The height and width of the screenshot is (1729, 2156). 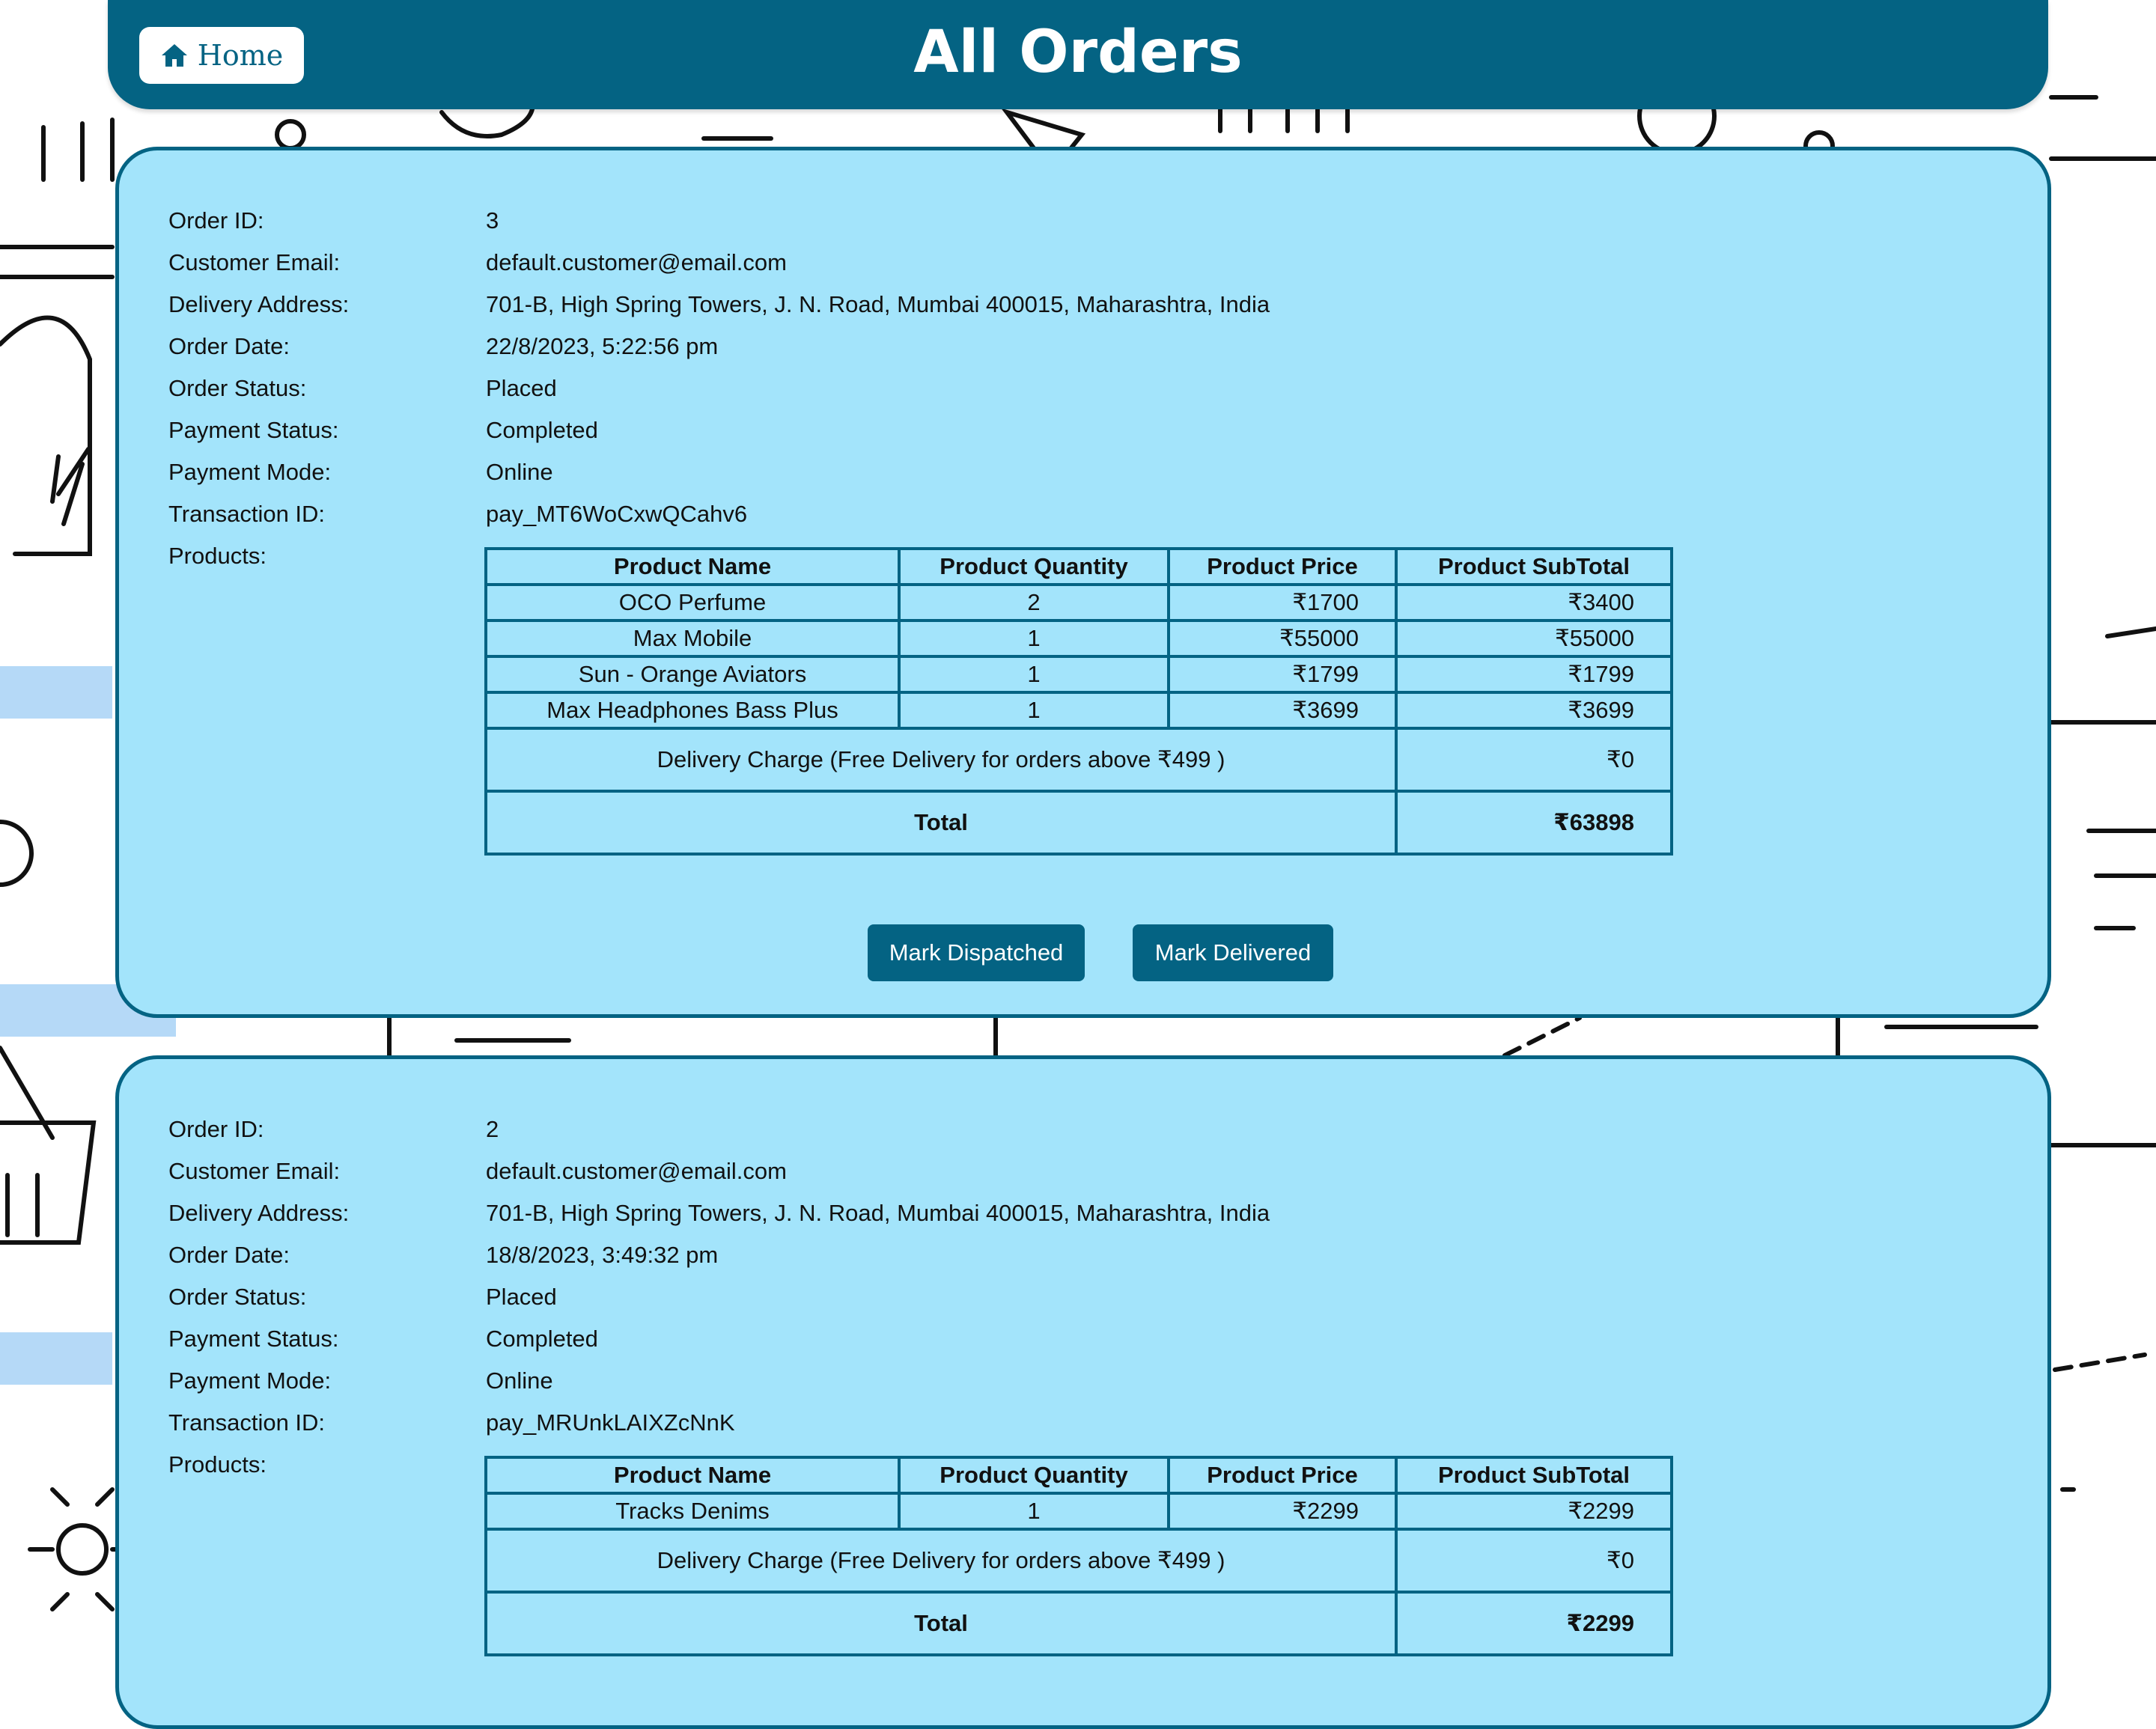 I want to click on product-subtotal: ₹3400, so click(x=1534, y=602).